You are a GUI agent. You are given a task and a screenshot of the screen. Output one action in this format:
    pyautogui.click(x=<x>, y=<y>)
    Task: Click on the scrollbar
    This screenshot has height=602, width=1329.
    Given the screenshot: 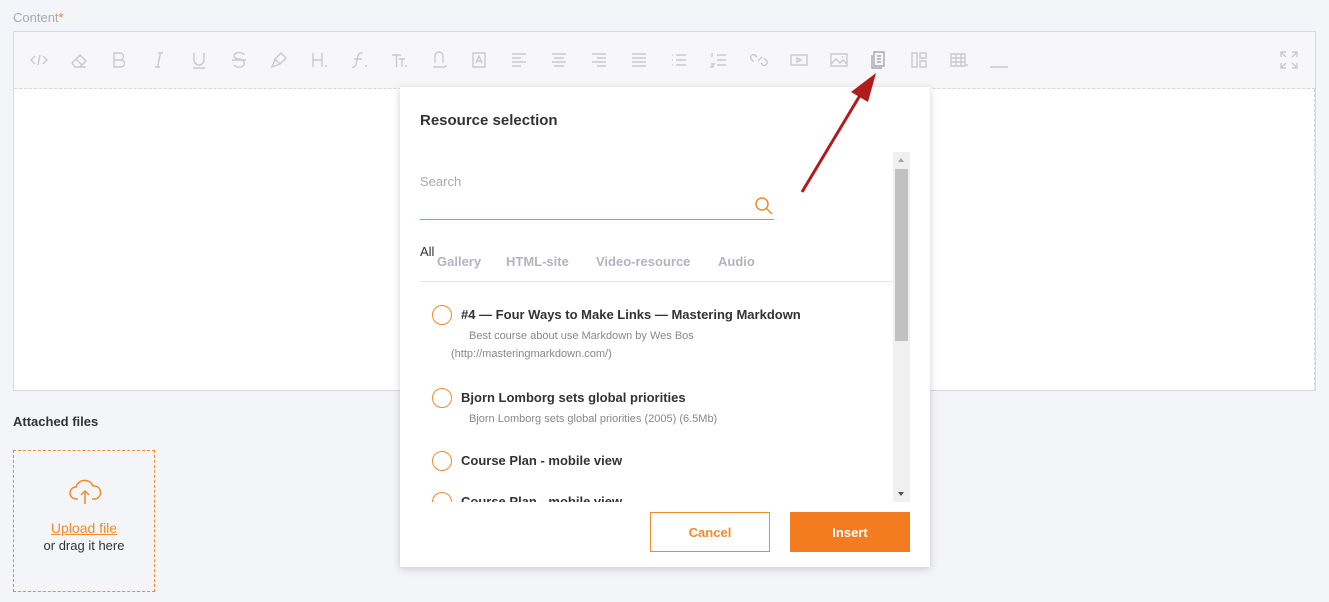 What is the action you would take?
    pyautogui.click(x=901, y=327)
    